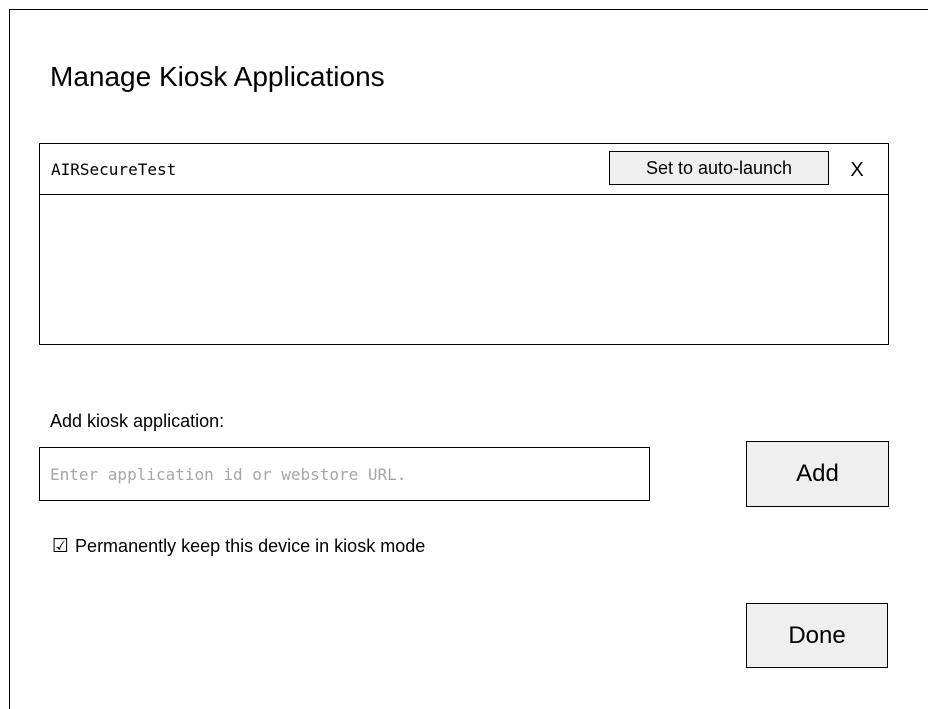  I want to click on remove-app-button: X, so click(857, 170).